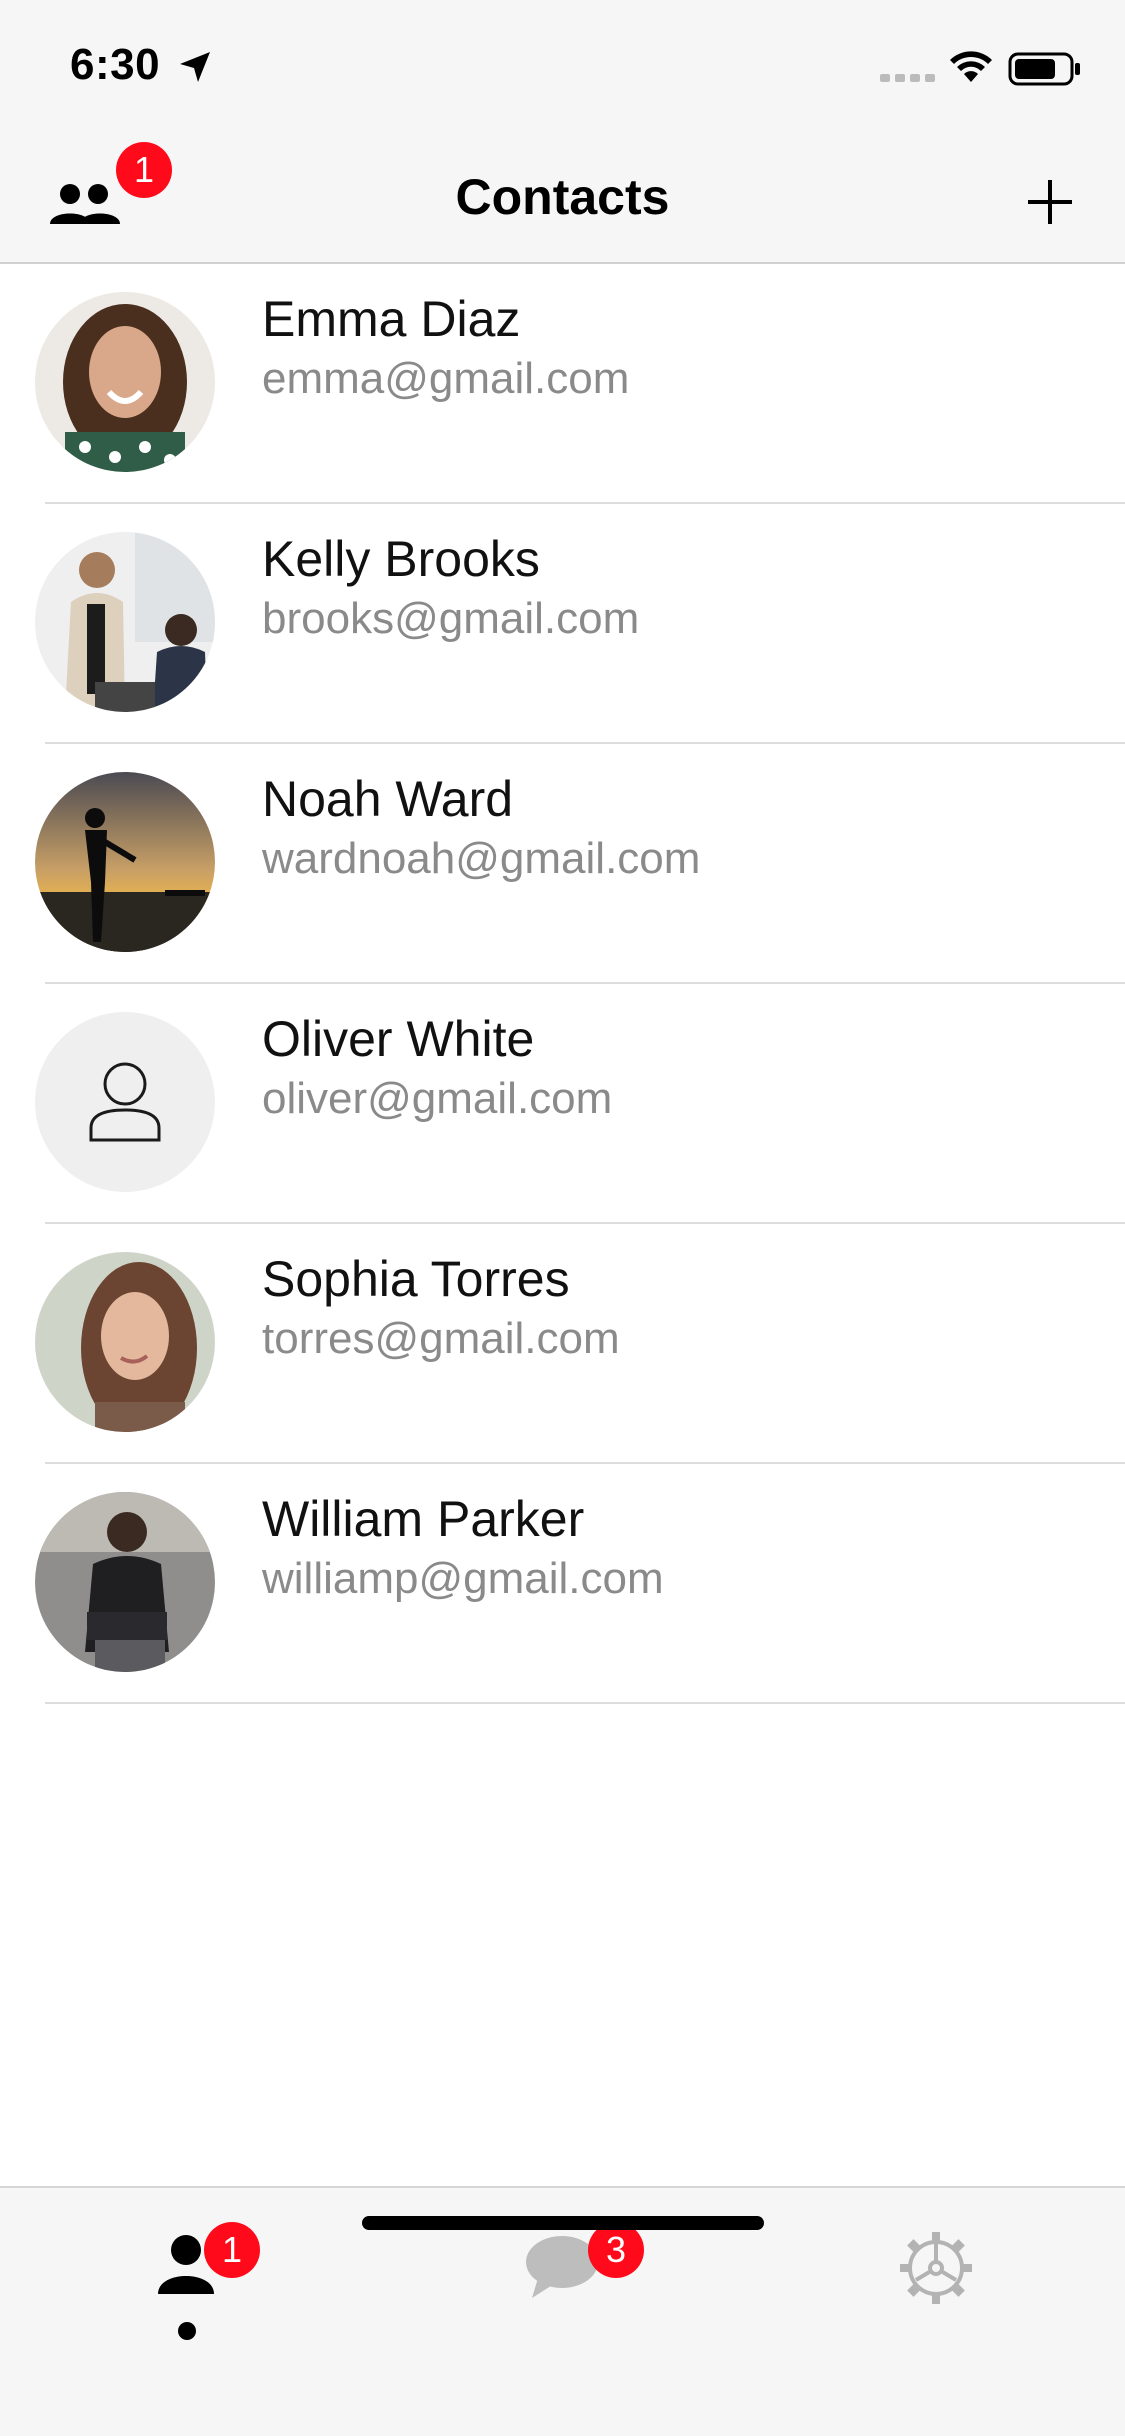  I want to click on page-title: Contacts, so click(562, 197).